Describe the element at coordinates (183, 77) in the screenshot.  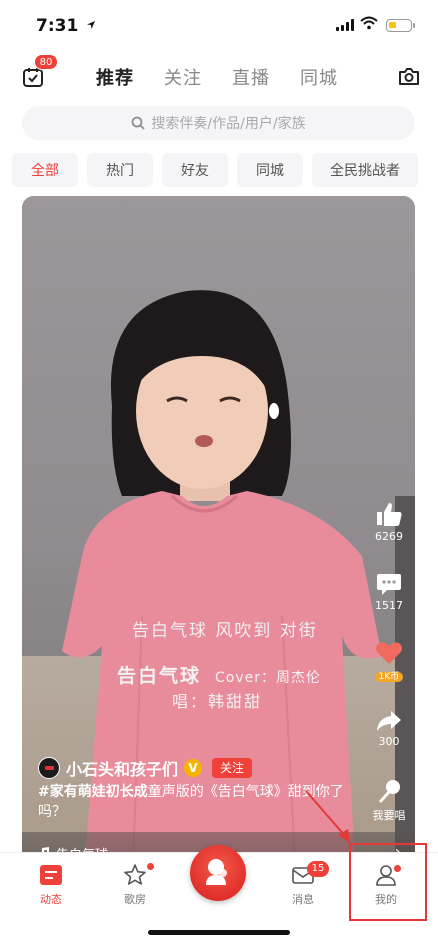
I see `tab-following: 关注` at that location.